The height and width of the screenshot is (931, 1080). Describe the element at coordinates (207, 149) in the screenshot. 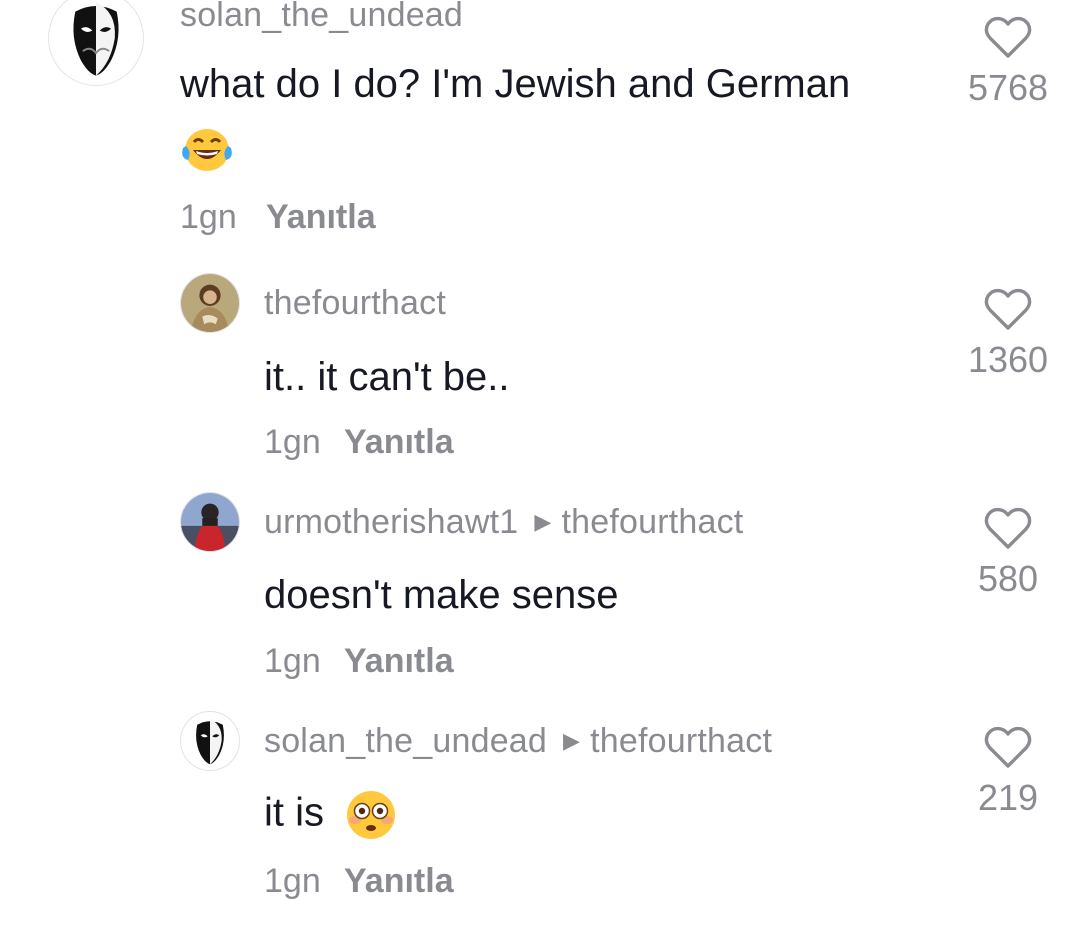

I see `joy-emoji-icon` at that location.